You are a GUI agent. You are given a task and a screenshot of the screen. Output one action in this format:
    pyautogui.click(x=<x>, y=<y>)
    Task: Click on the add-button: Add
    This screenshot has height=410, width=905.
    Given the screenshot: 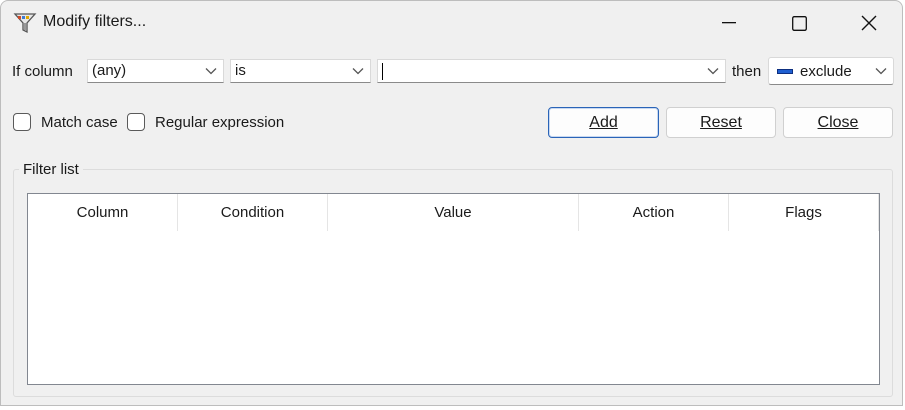 What is the action you would take?
    pyautogui.click(x=603, y=122)
    